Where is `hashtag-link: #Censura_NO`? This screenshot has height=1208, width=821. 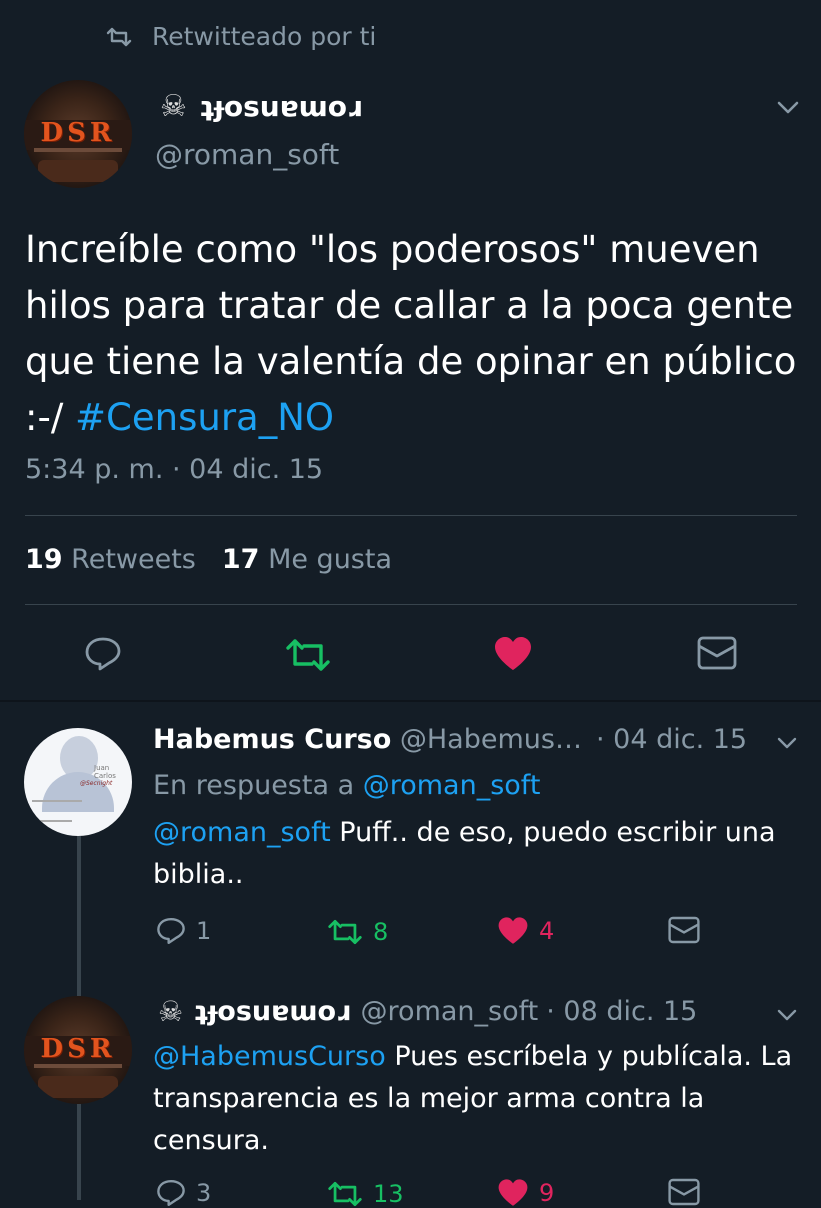 hashtag-link: #Censura_NO is located at coordinates (204, 417).